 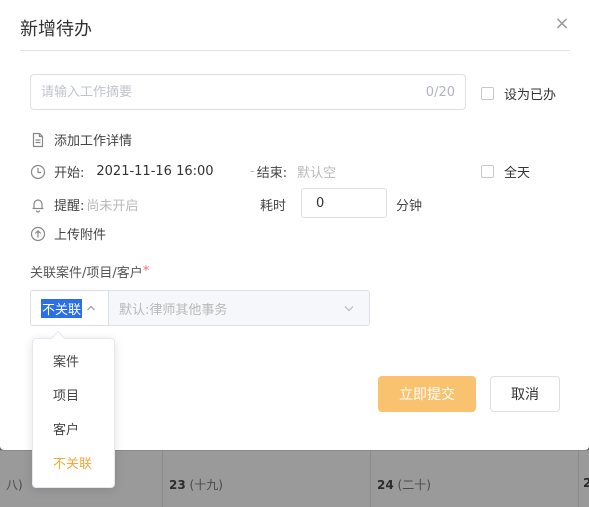 I want to click on chevron-down-icon, so click(x=349, y=309).